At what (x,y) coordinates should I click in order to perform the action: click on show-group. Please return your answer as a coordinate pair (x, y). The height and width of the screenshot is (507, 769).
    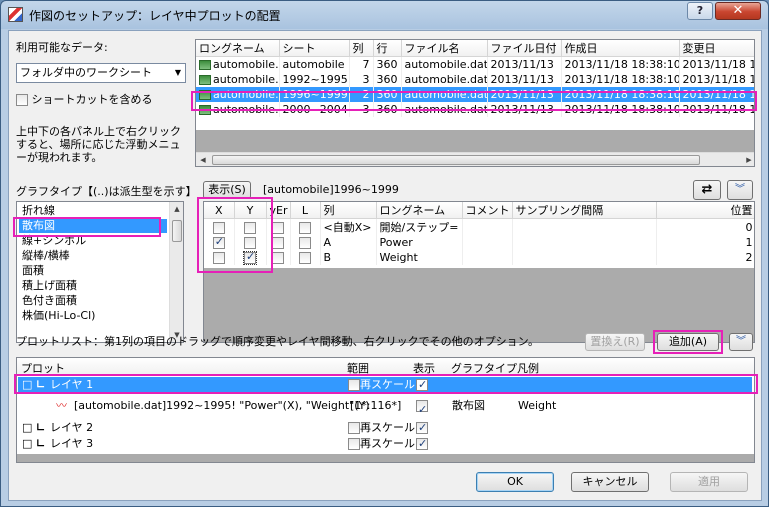
    Looking at the image, I should click on (422, 408).